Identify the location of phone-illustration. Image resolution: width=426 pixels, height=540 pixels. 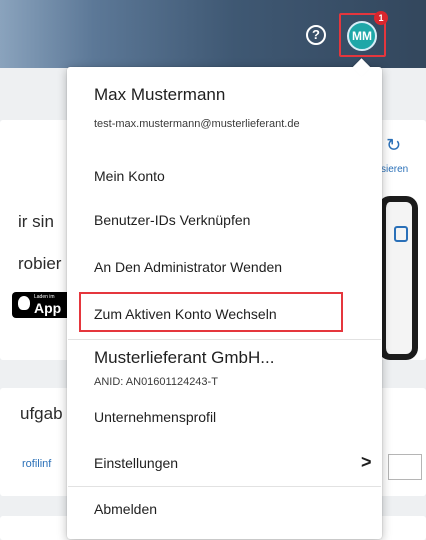
(398, 278).